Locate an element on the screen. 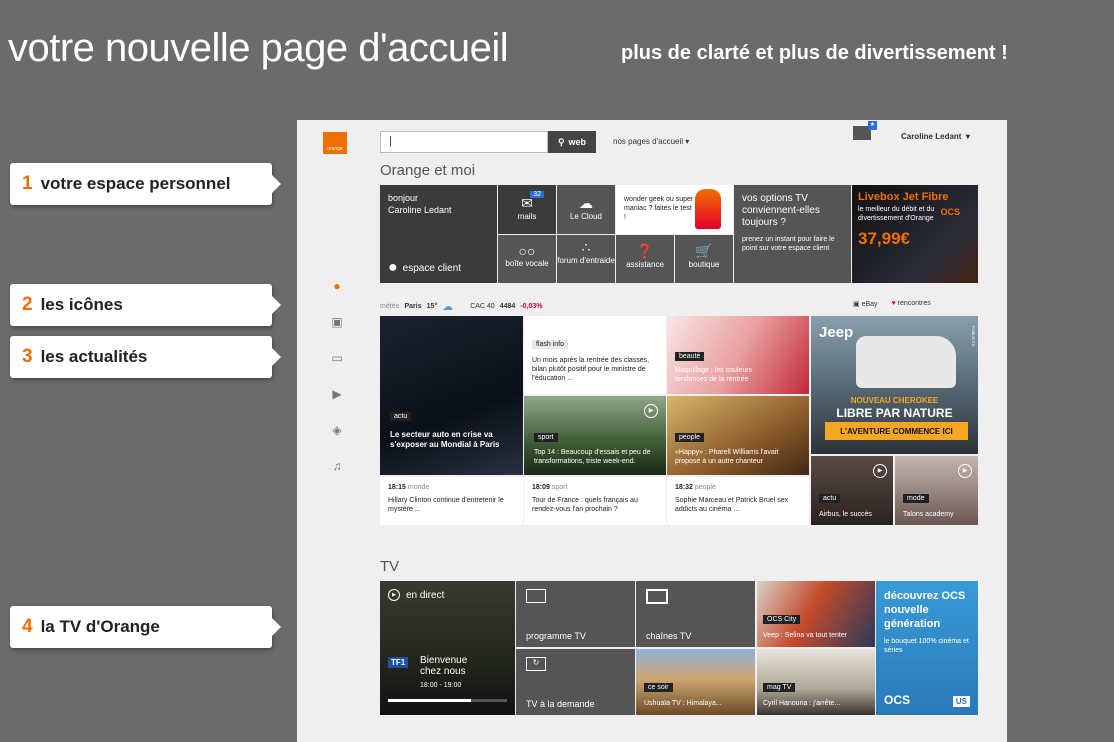  notification-star-icon: ★ is located at coordinates (872, 125).